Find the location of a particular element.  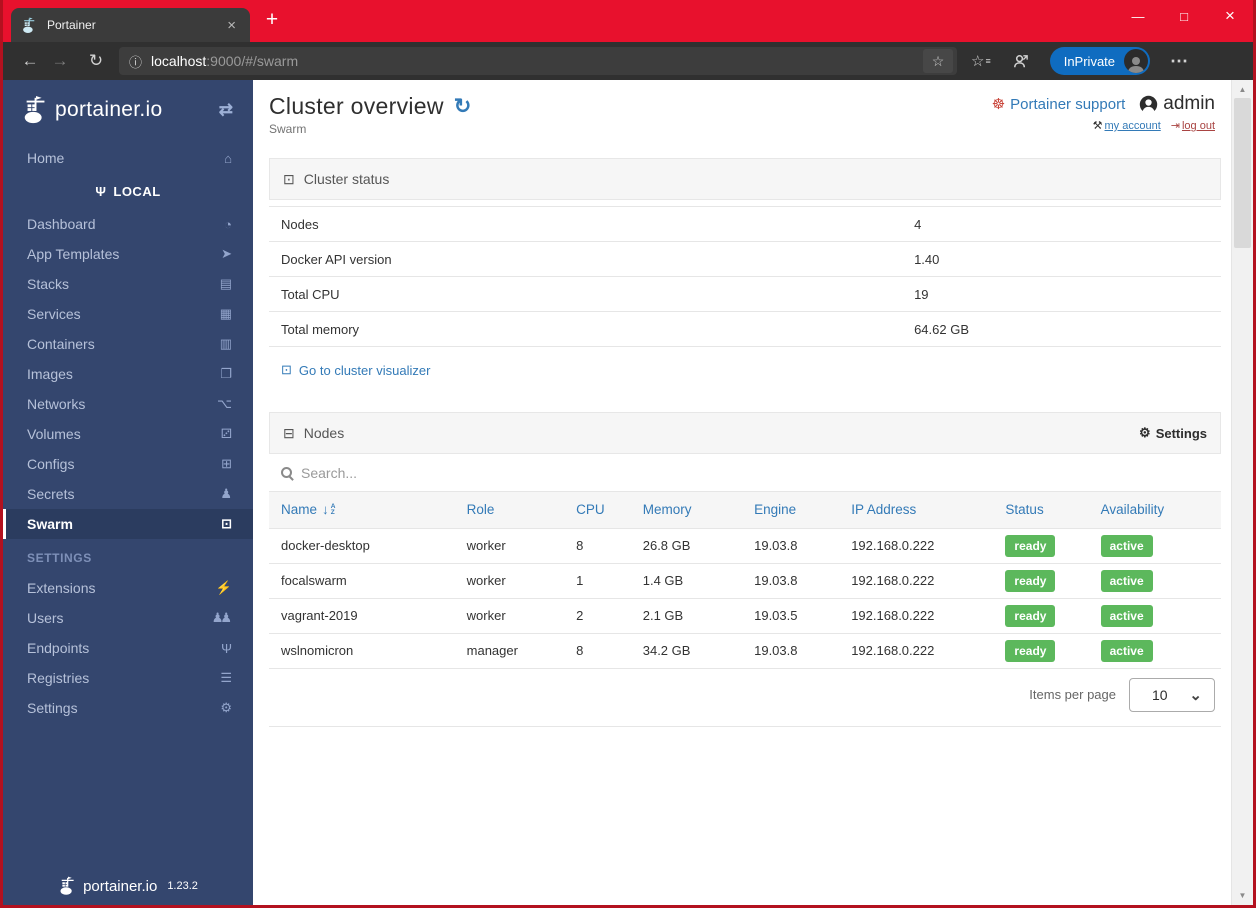

toolbar-right: ☆ ≡ InPrivate ⋯ is located at coordinates (1079, 61).